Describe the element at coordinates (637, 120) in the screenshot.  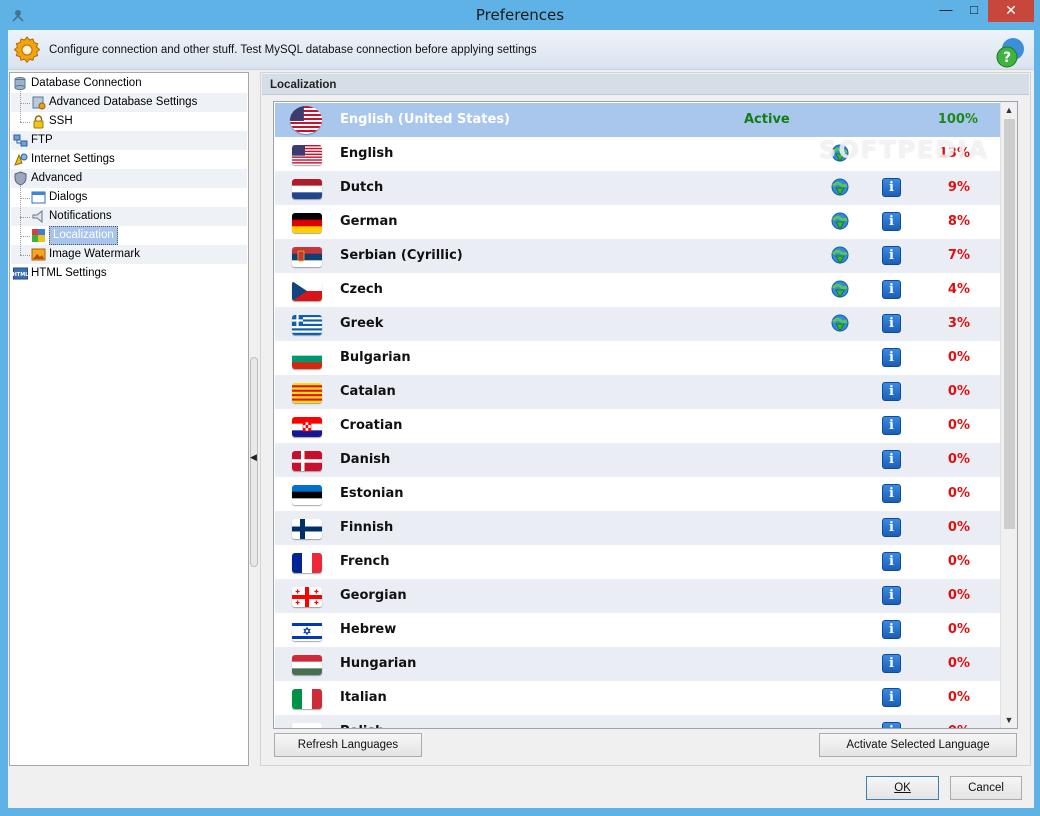
I see `language-row: English (United States) Active 100%` at that location.